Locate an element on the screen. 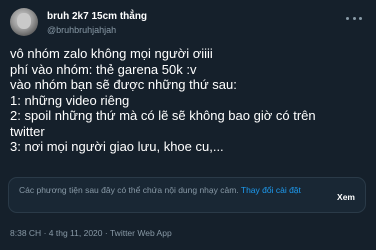  tweet-line: 1: những video riêng is located at coordinates (70, 100).